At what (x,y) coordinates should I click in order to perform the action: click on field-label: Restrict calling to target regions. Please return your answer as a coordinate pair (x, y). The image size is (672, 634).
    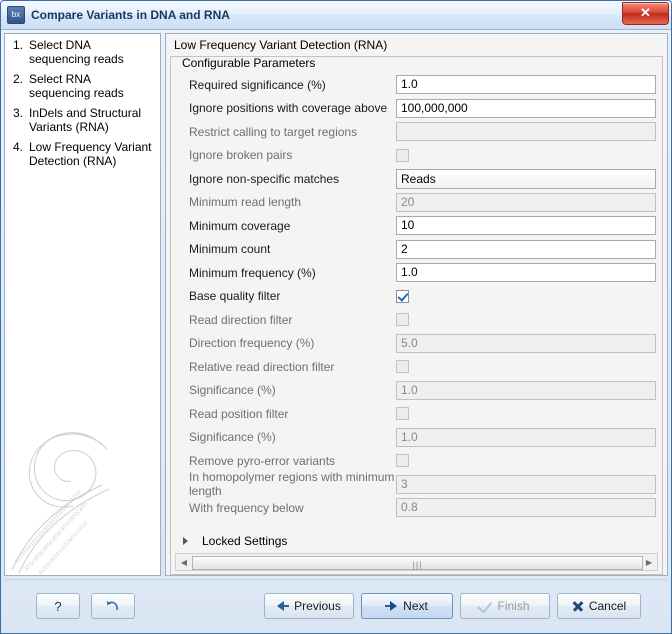
    Looking at the image, I should click on (273, 131).